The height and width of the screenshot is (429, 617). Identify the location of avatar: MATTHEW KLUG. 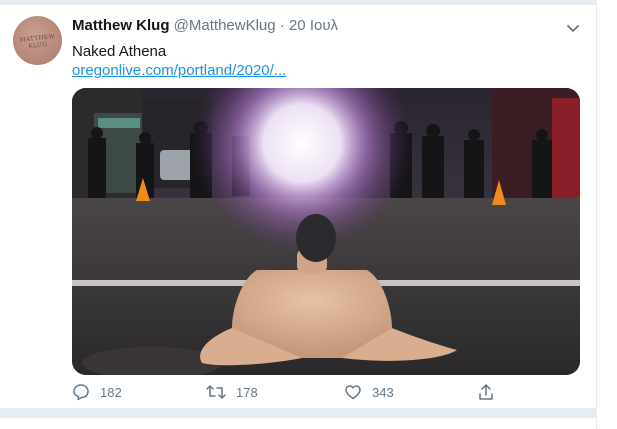
(37, 40).